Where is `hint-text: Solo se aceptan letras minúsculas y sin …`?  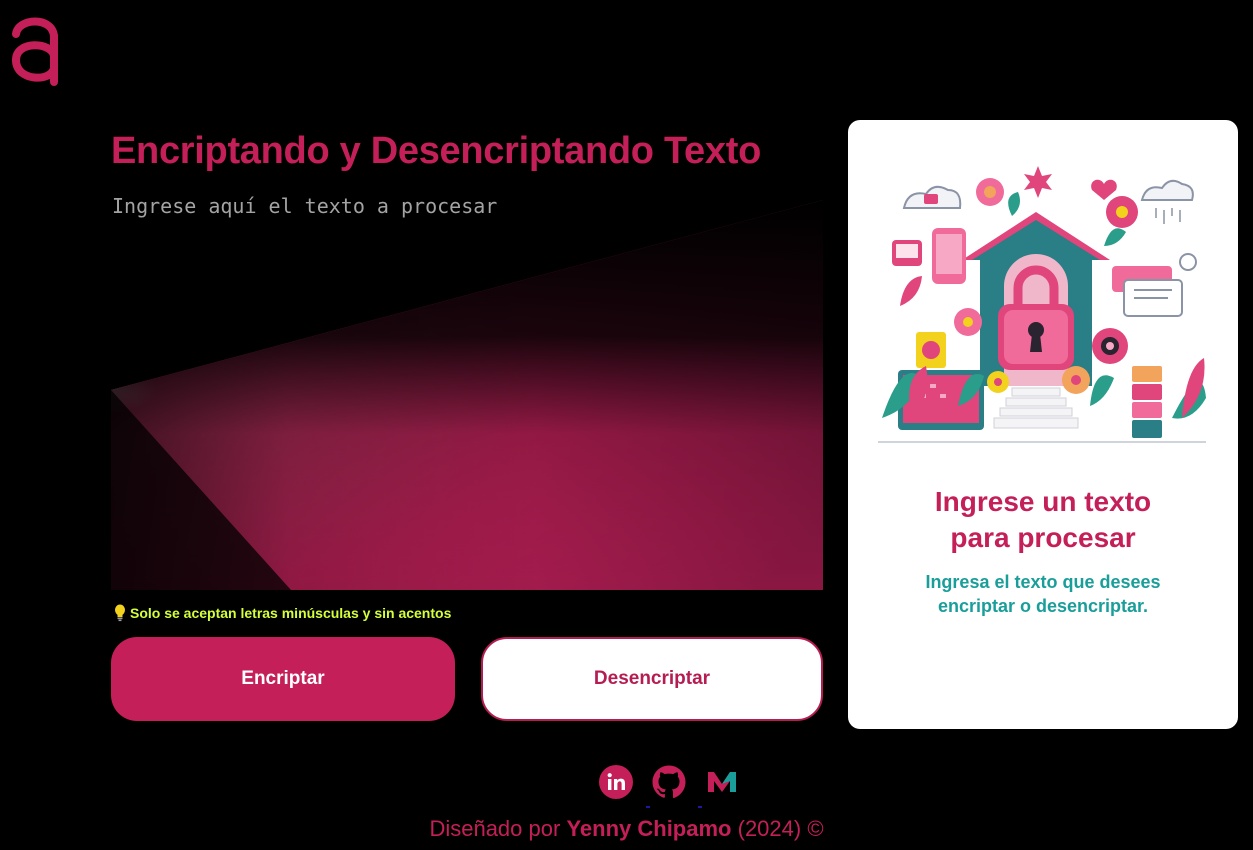 hint-text: Solo se aceptan letras minúsculas y sin … is located at coordinates (291, 613).